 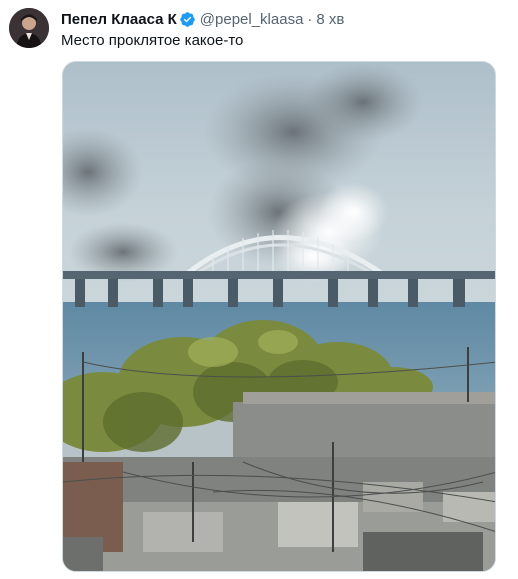 I want to click on verified-badge-icon, so click(x=187, y=19).